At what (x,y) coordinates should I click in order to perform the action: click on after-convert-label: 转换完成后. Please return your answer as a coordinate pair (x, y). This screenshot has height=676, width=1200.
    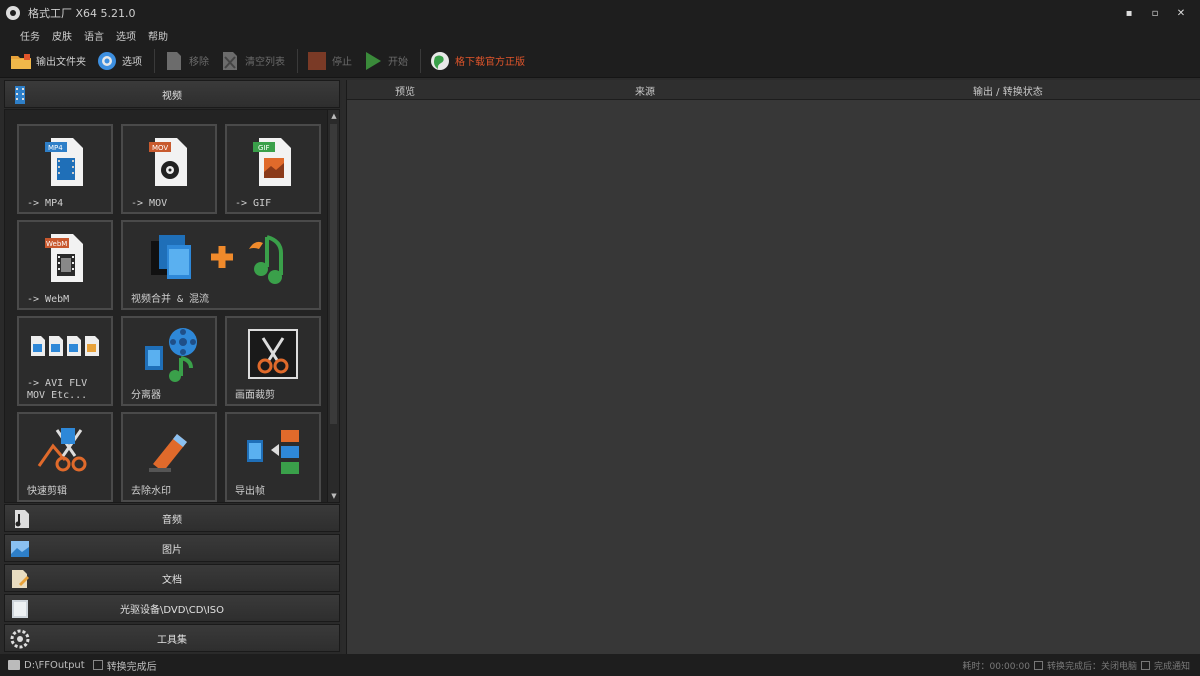
    Looking at the image, I should click on (131, 667).